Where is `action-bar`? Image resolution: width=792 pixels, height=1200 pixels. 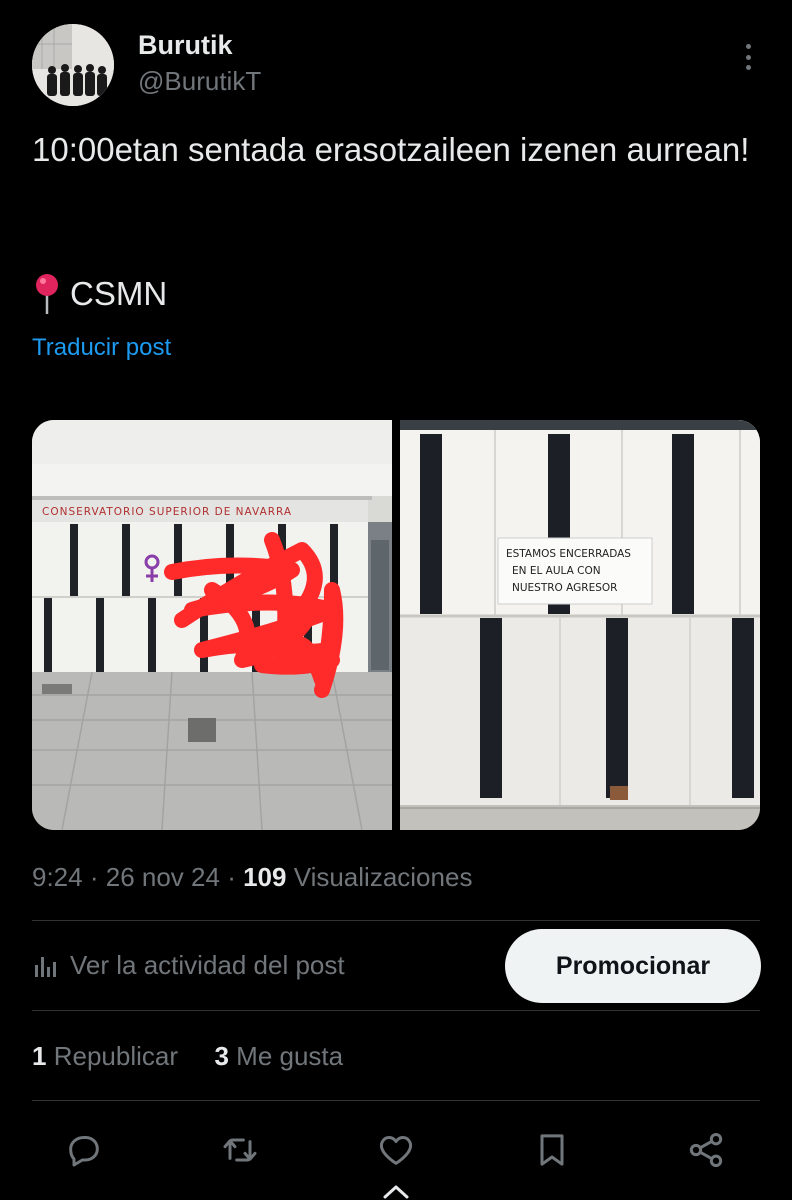 action-bar is located at coordinates (396, 1150).